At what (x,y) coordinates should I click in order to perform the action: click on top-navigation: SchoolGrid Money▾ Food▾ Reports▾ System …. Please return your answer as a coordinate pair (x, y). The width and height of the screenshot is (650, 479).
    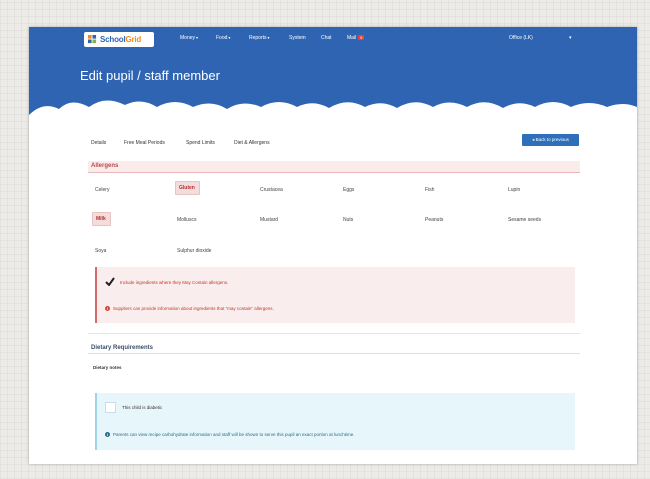
    Looking at the image, I should click on (333, 38).